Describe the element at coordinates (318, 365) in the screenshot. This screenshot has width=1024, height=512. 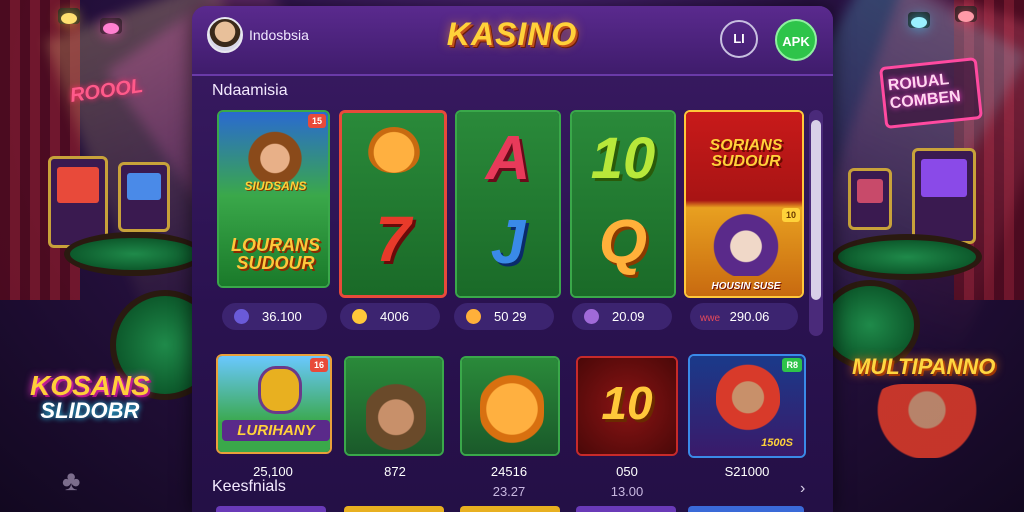
I see `card-badge: 16` at that location.